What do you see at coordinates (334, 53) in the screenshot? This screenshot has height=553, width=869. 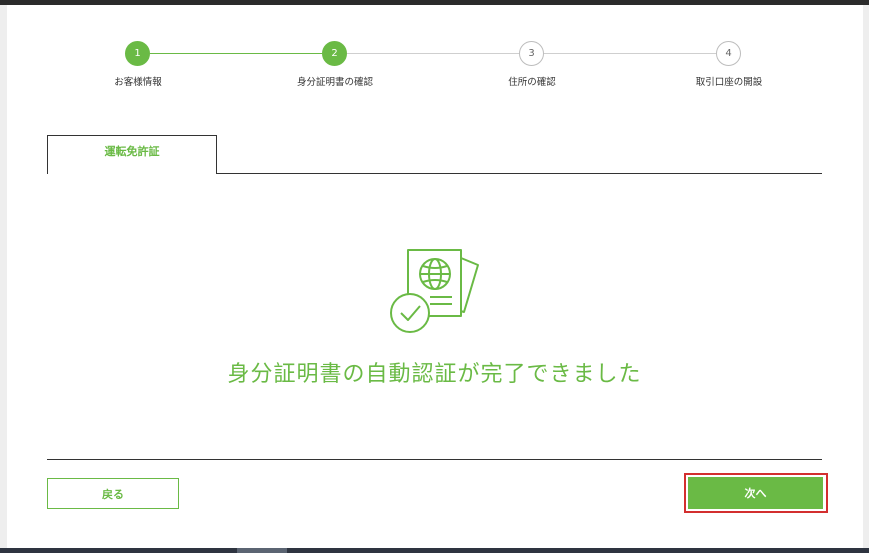 I see `step-2-circle: 2` at bounding box center [334, 53].